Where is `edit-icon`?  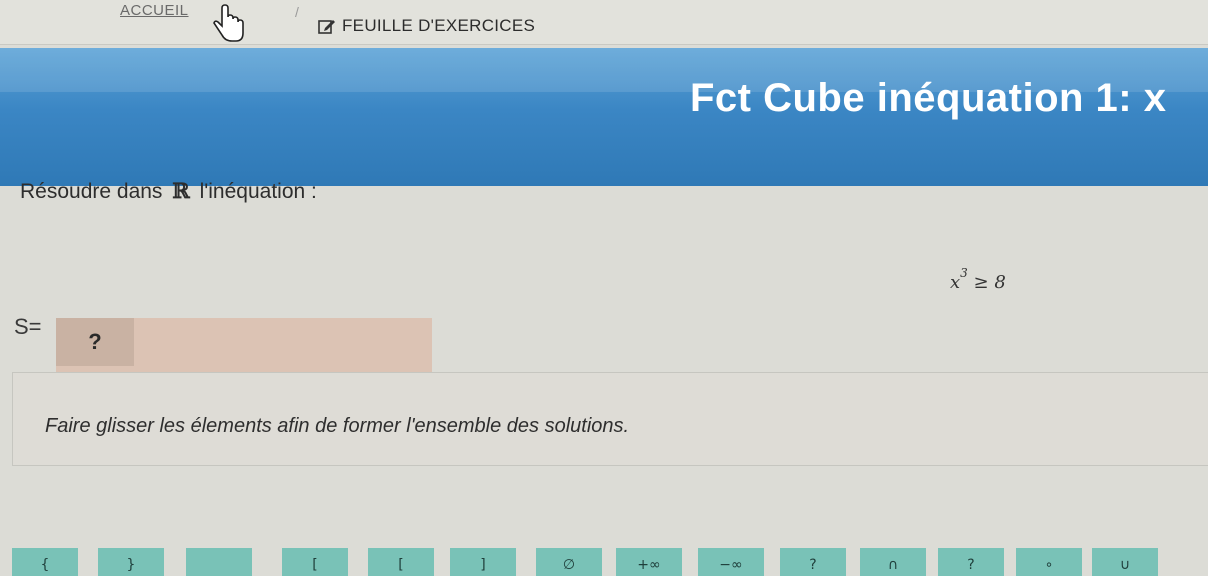
edit-icon is located at coordinates (326, 27).